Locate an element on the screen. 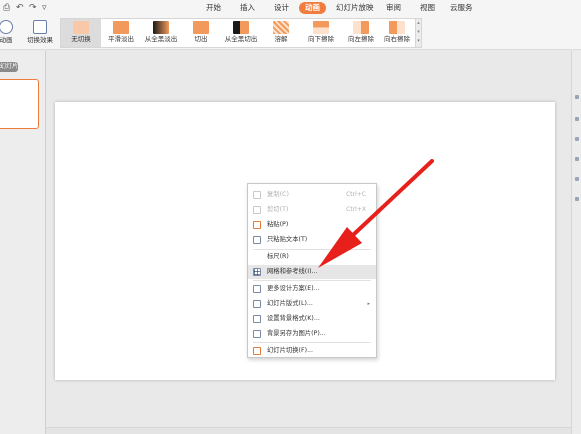 This screenshot has width=581, height=434. transition-effect-button: 切换效果 is located at coordinates (40, 33).